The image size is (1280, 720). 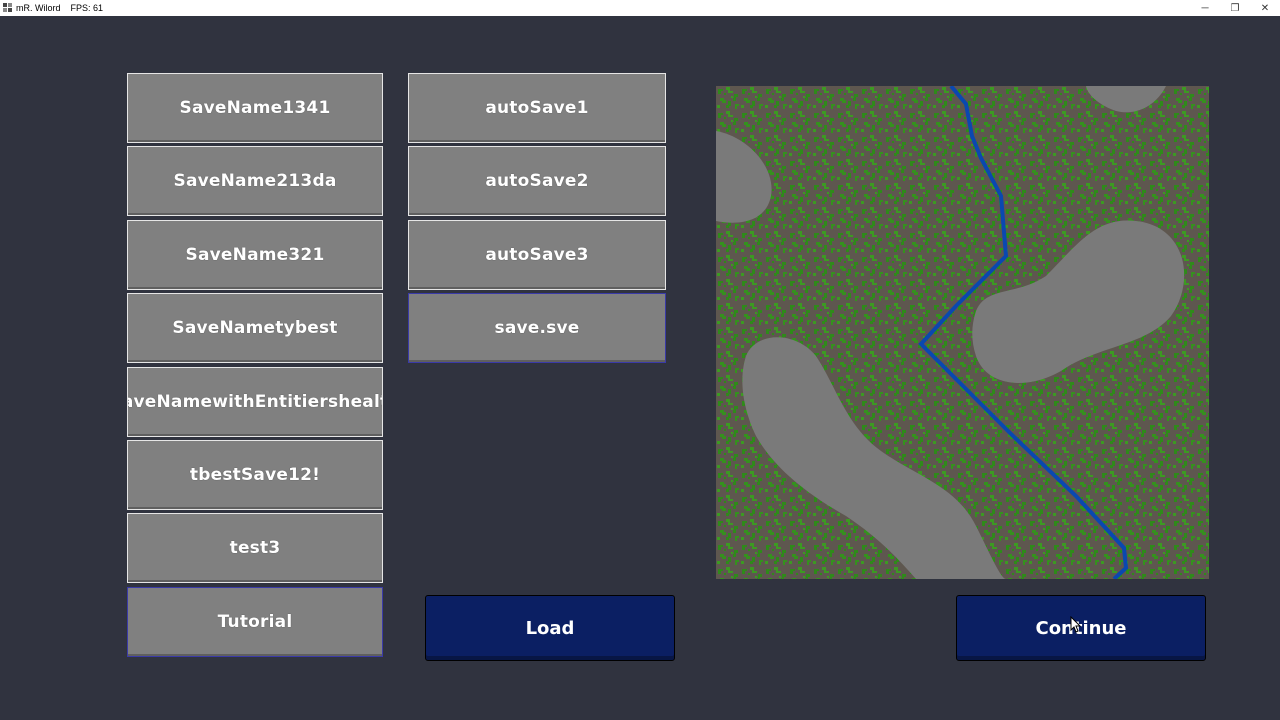 What do you see at coordinates (255, 402) in the screenshot?
I see `save-slot-button: SaveNamewithEntitiershealth` at bounding box center [255, 402].